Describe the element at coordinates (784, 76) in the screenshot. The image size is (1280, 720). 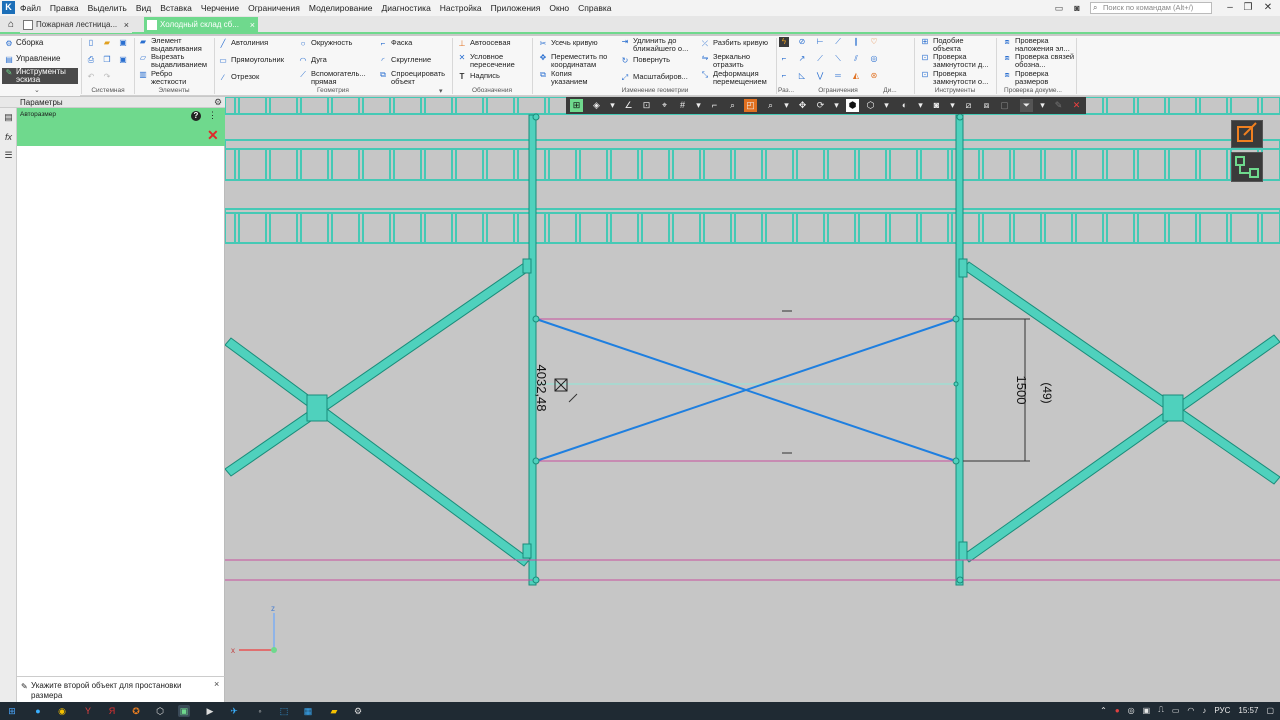
I see `constraint-icon: ⌐` at that location.